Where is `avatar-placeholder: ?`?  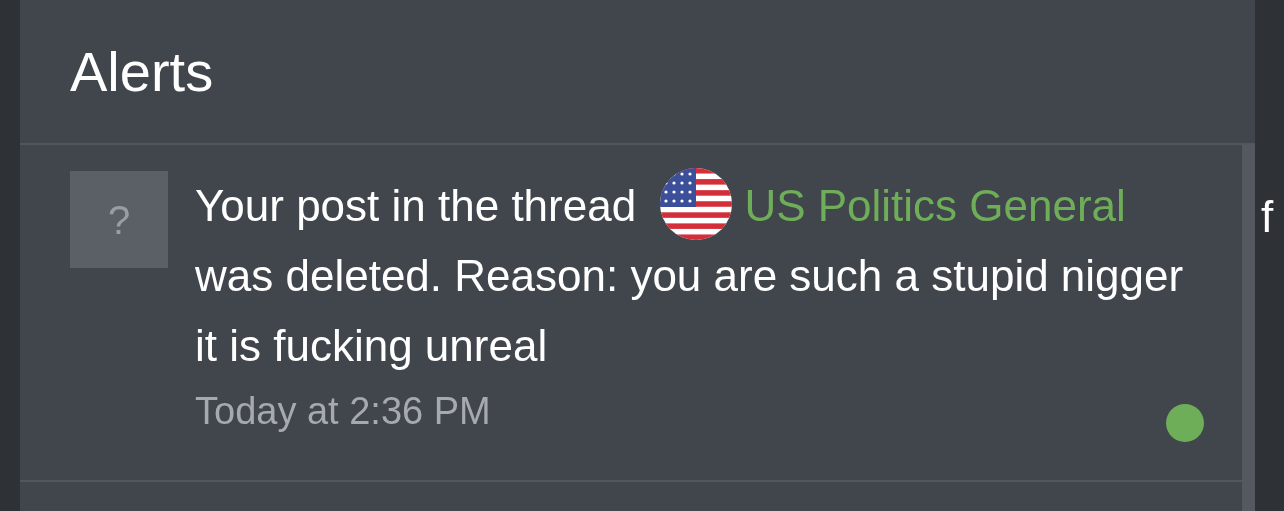 avatar-placeholder: ? is located at coordinates (119, 219).